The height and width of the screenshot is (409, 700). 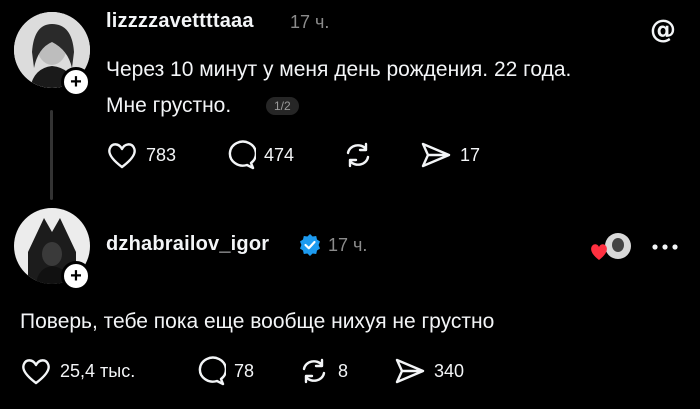 I want to click on repost-button: 8, so click(x=323, y=371).